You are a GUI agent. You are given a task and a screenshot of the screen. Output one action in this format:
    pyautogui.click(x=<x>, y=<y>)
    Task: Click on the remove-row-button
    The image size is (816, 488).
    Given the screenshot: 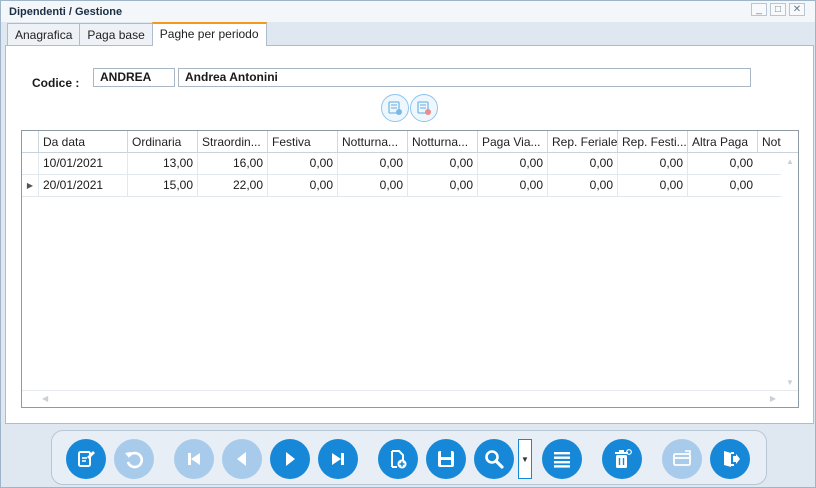 What is the action you would take?
    pyautogui.click(x=424, y=108)
    